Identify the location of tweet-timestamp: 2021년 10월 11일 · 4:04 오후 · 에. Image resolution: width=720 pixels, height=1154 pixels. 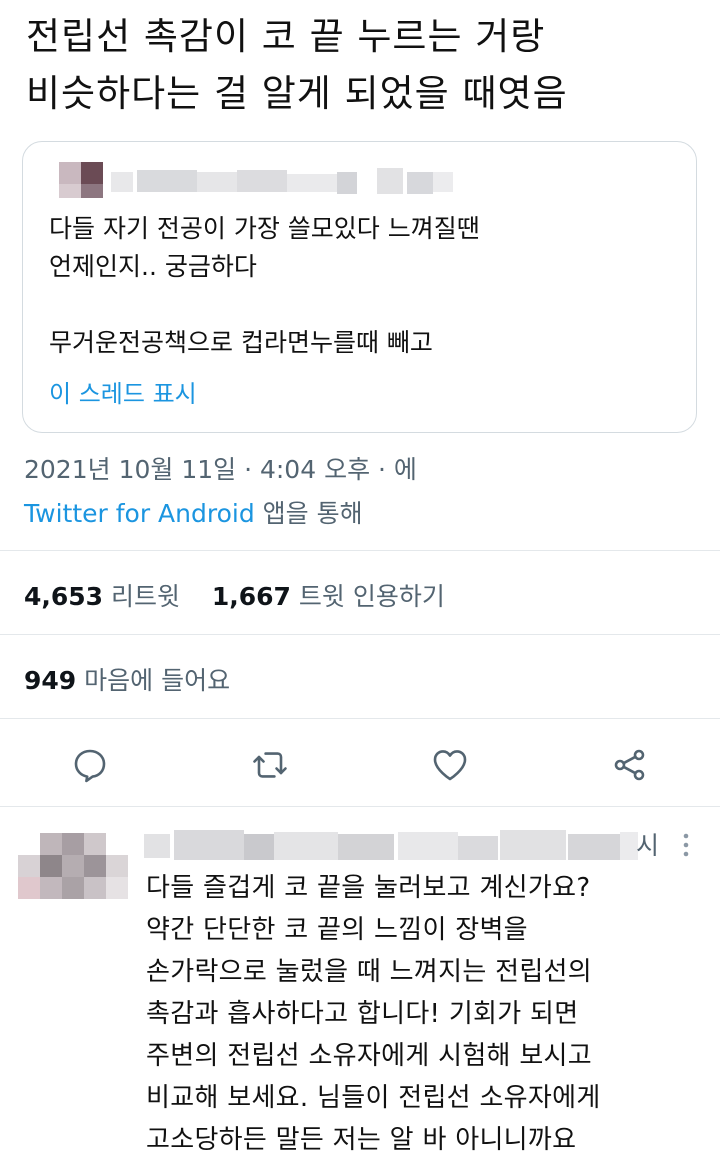
(220, 468).